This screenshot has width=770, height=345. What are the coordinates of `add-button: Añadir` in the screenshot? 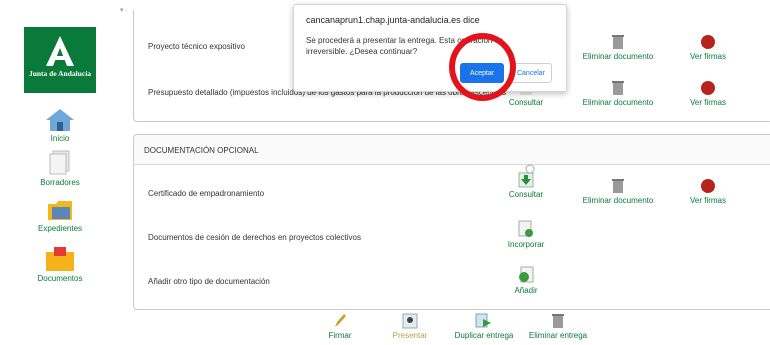 It's located at (526, 280).